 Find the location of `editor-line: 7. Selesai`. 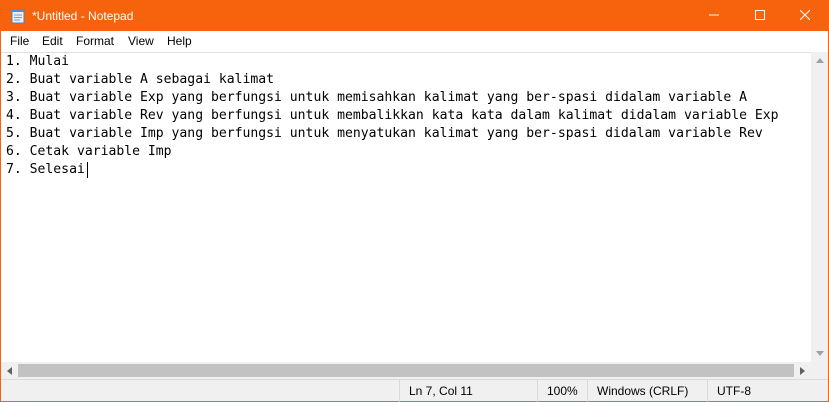

editor-line: 7. Selesai is located at coordinates (45, 169).